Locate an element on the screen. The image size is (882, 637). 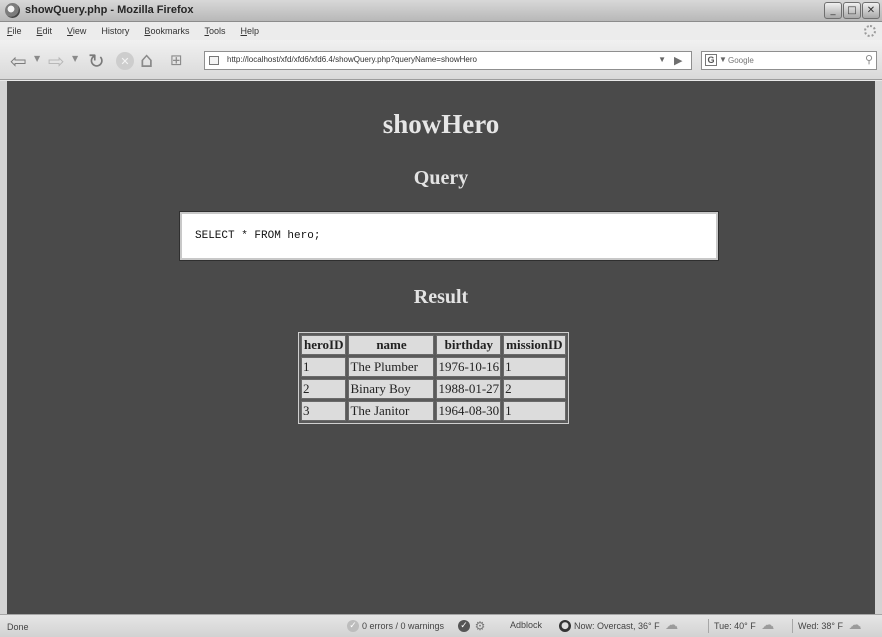
adblock-status: Adblock is located at coordinates (526, 625).